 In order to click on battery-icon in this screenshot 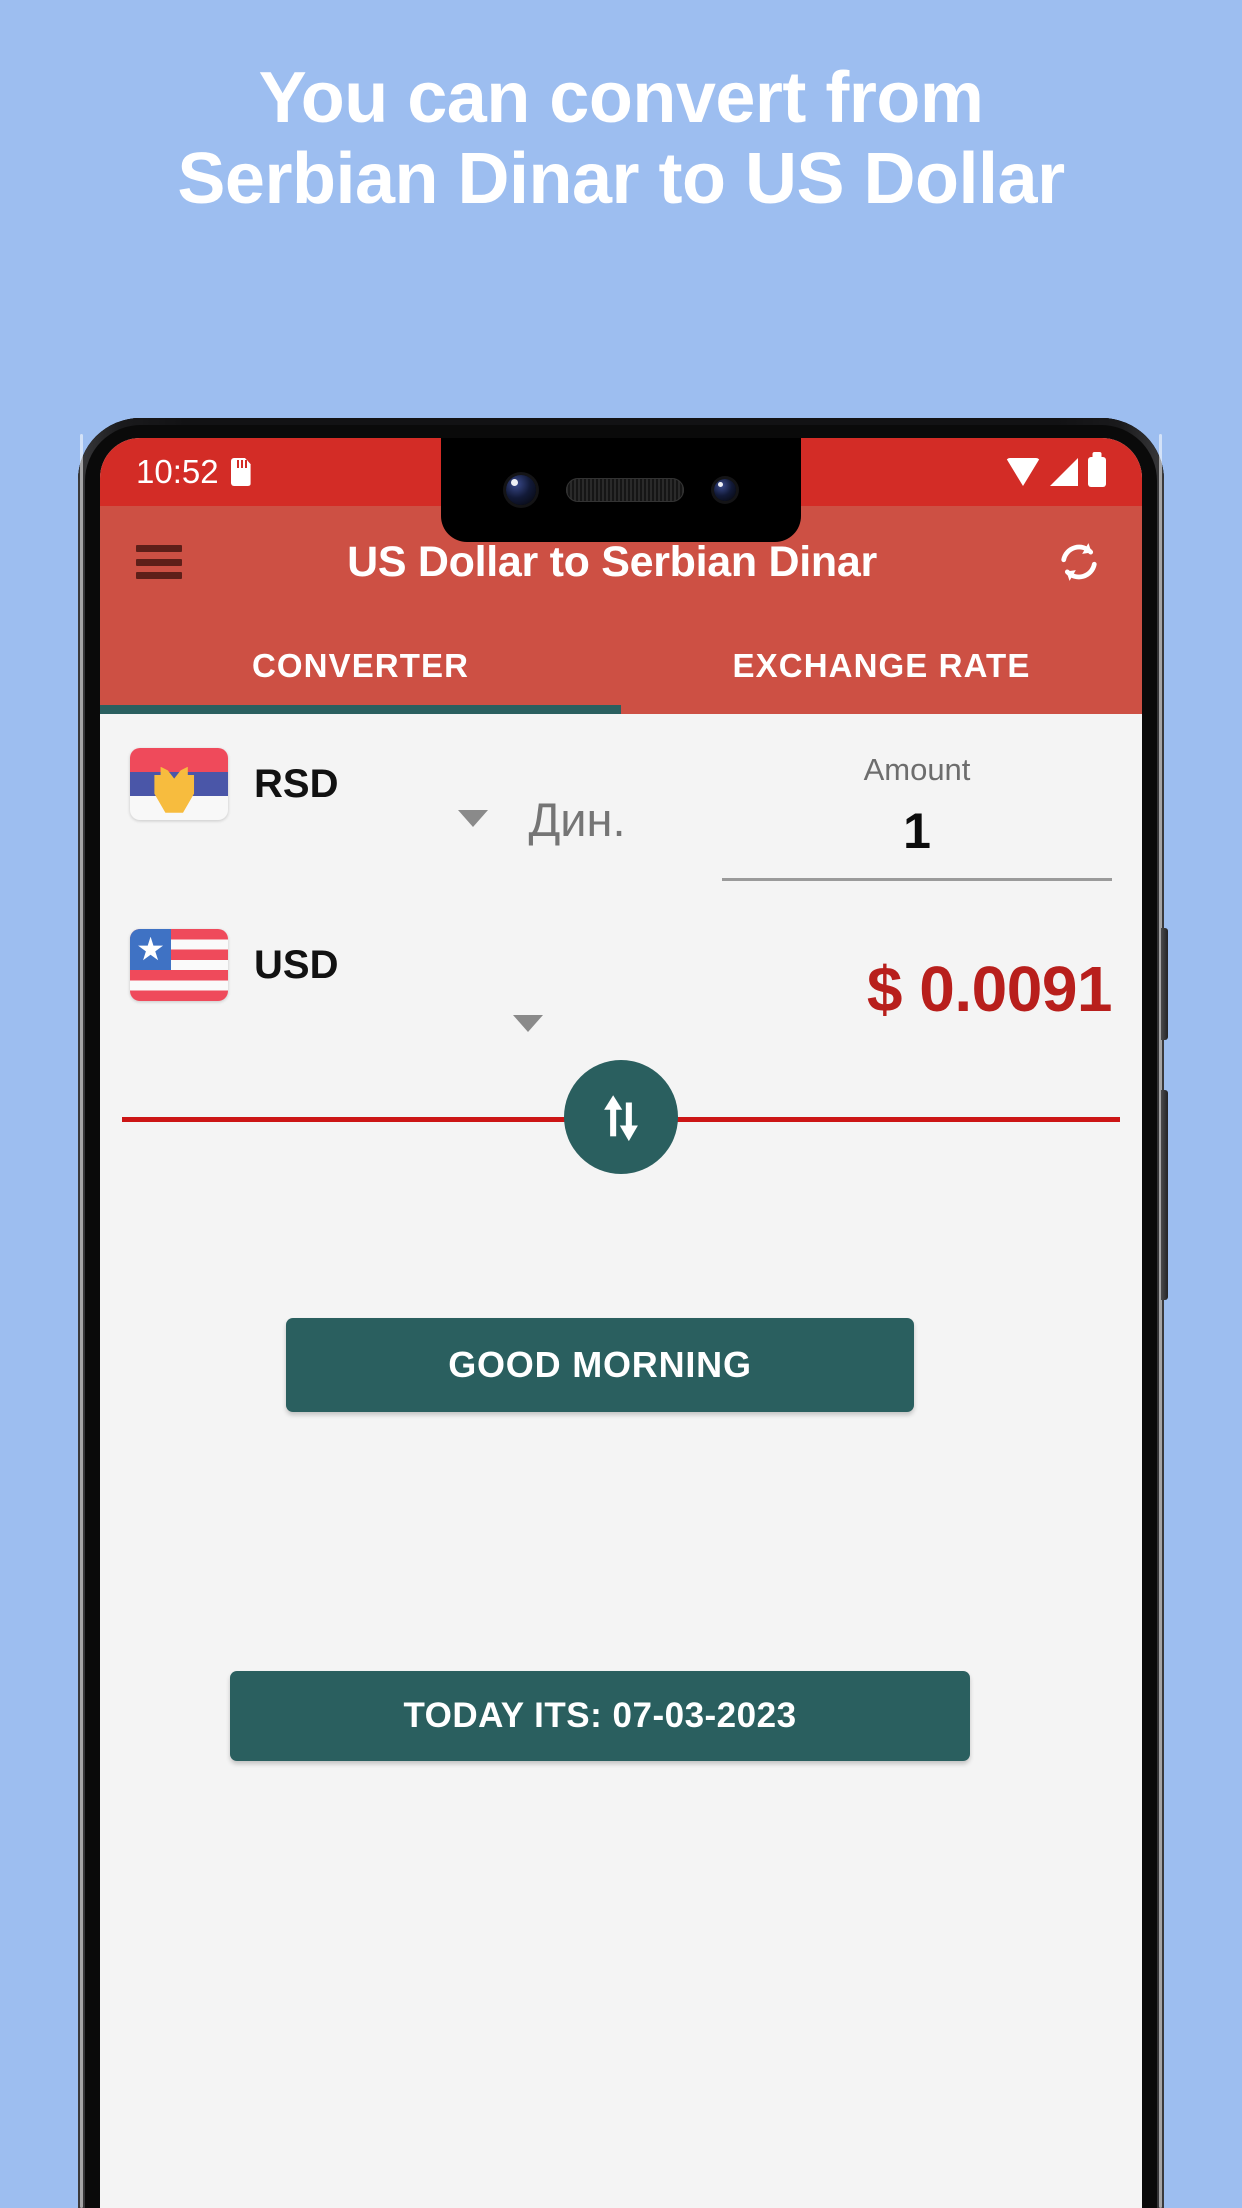, I will do `click(1097, 472)`.